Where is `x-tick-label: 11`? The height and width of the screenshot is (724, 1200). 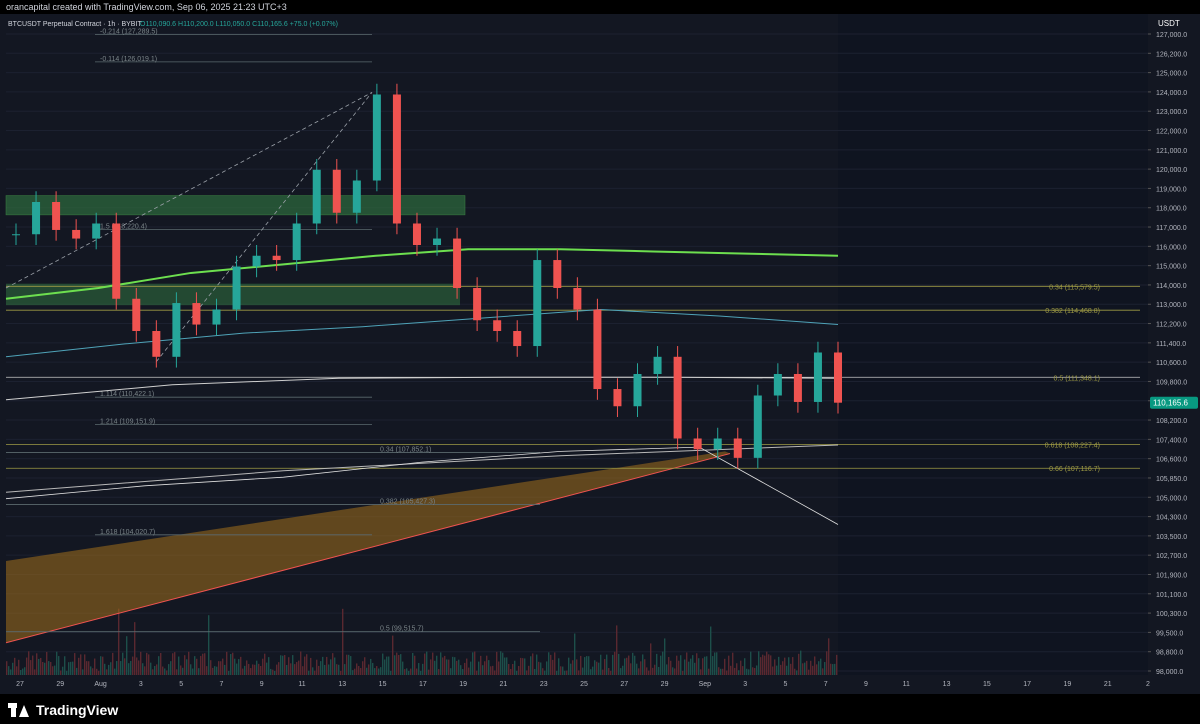 x-tick-label: 11 is located at coordinates (906, 684).